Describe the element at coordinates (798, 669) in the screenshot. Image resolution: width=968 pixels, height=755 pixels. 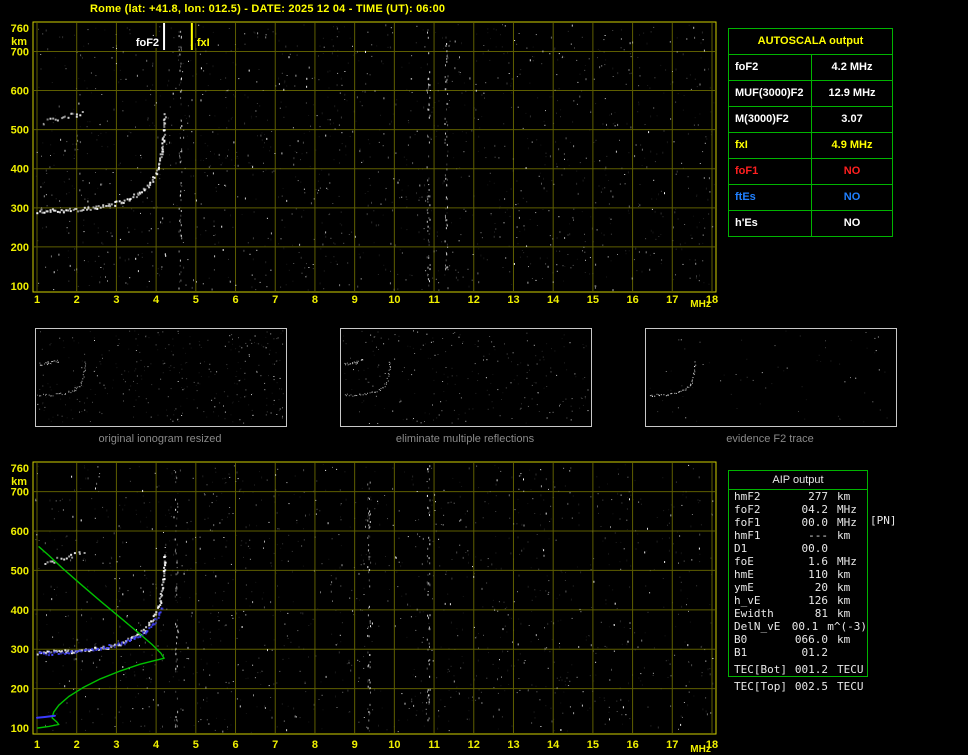
I see `table-row: TEC[Bot] 001.2 TECU` at that location.